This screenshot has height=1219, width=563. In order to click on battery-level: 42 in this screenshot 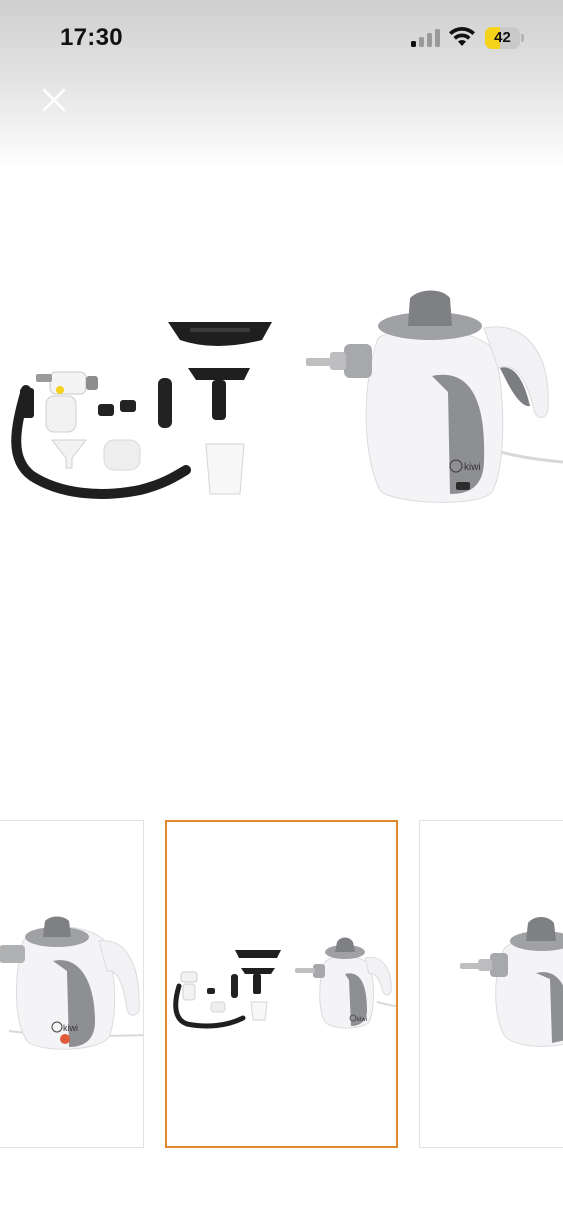, I will do `click(502, 37)`.